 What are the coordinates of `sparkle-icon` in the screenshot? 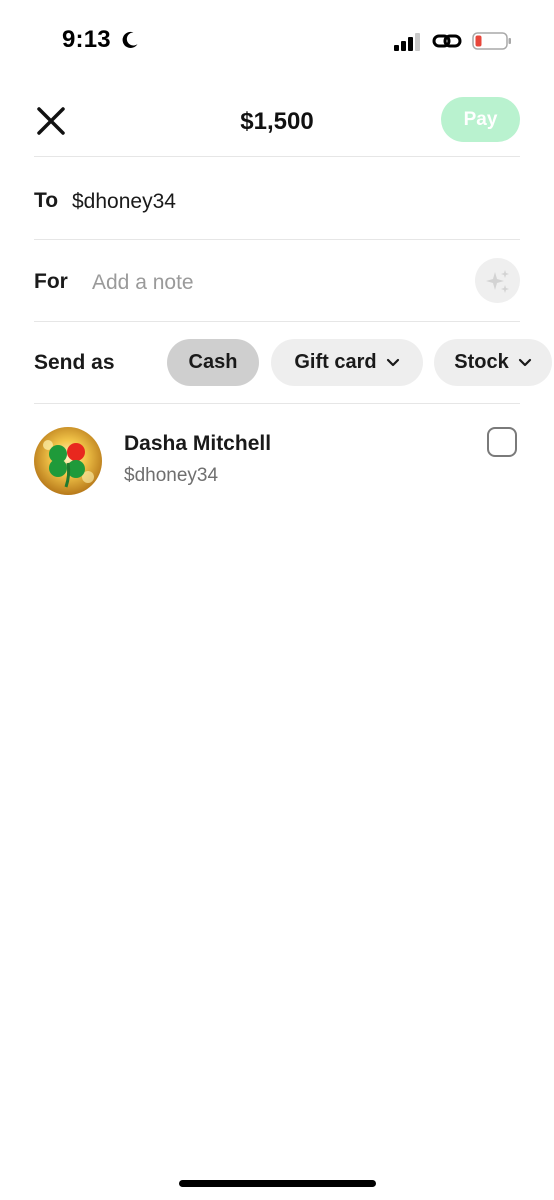 It's located at (497, 281).